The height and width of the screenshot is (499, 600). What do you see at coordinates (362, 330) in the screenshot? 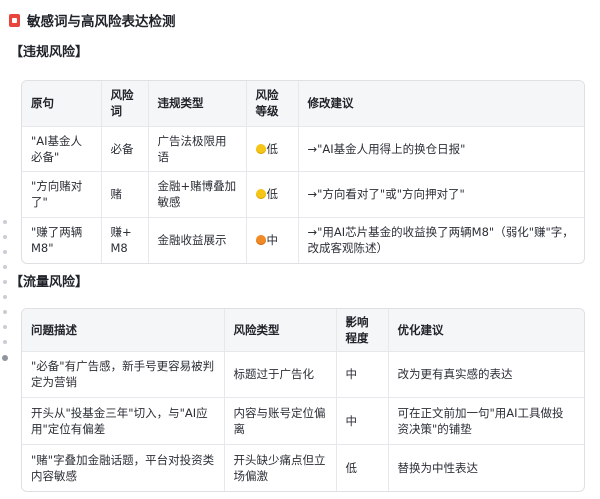
I see `column-header: 影响程度` at bounding box center [362, 330].